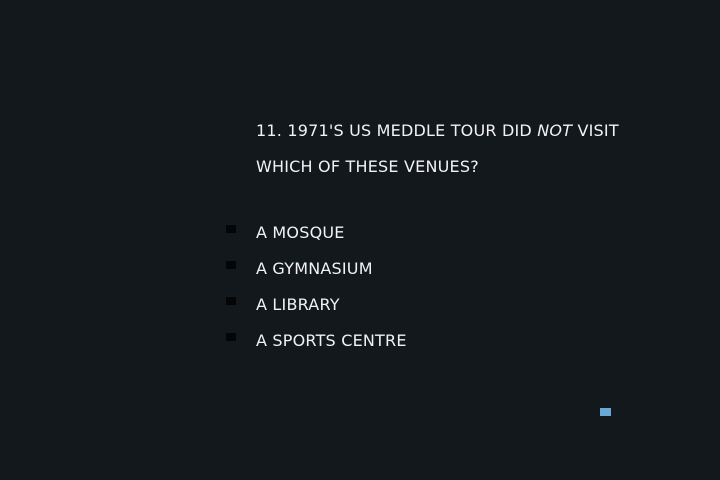 This screenshot has height=480, width=720. Describe the element at coordinates (331, 340) in the screenshot. I see `option-label: A SPORTS CENTRE` at that location.